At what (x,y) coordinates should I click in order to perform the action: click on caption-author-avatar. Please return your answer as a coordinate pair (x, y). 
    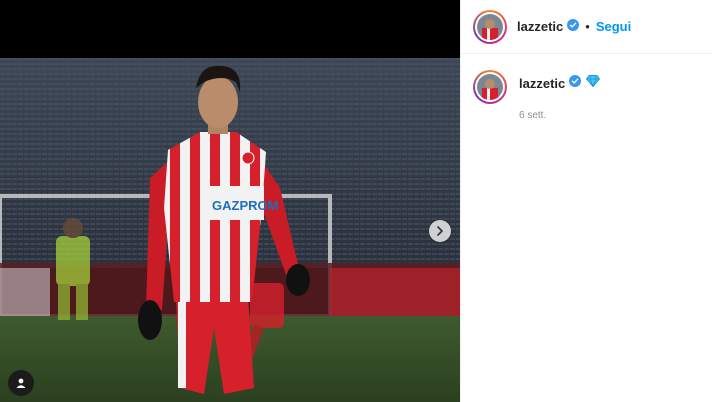
    Looking at the image, I should click on (490, 87).